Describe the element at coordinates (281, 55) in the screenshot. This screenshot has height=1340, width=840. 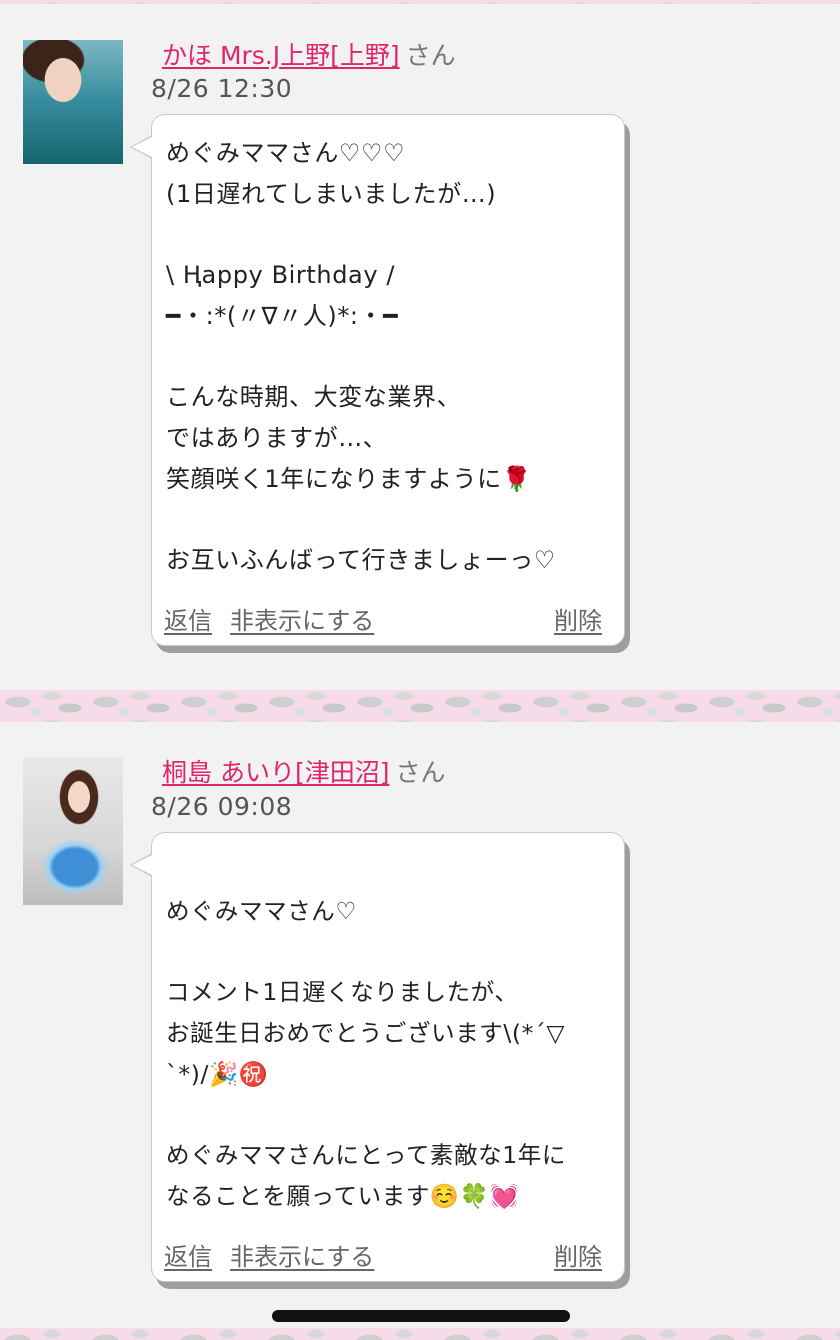
I see `author-name-link: かほ Mrs.J上野[上野]` at that location.